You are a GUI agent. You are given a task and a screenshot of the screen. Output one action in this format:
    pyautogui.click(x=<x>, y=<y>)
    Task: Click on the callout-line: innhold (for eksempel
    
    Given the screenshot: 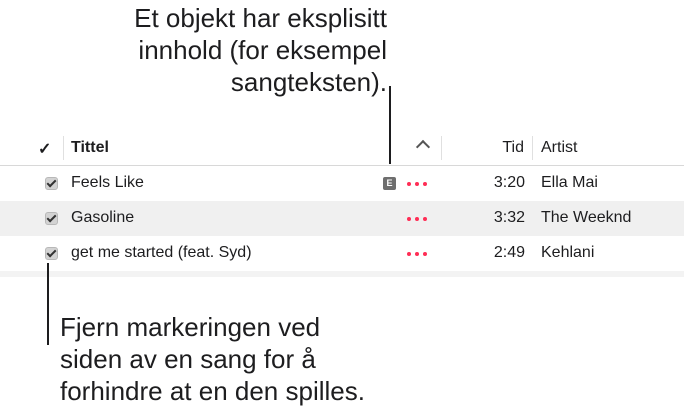 What is the action you would take?
    pyautogui.click(x=262, y=50)
    